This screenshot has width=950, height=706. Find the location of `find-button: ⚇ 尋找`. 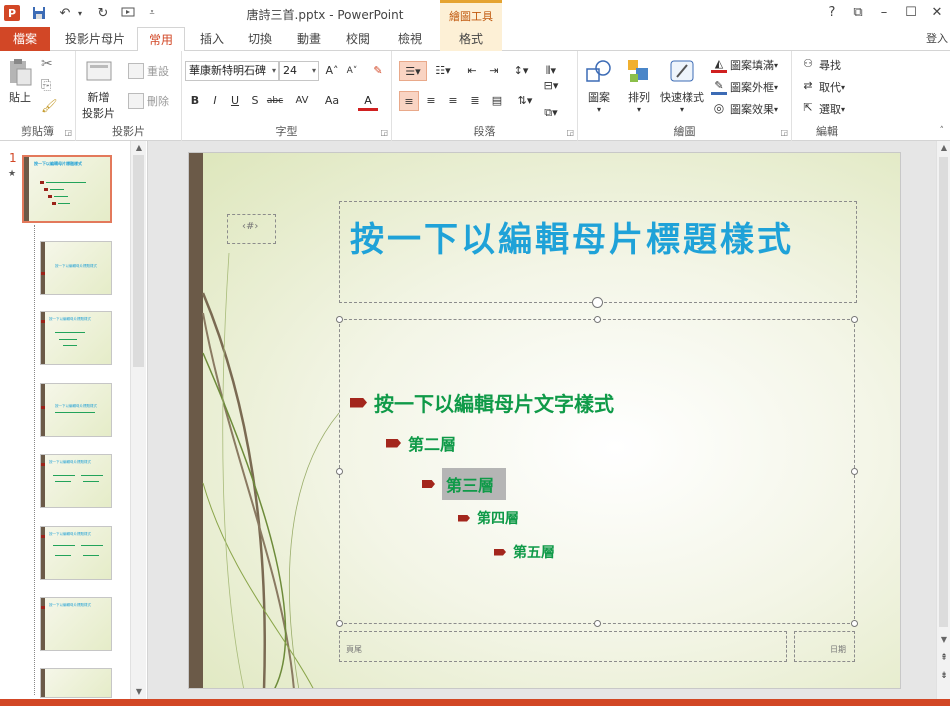

find-button: ⚇ 尋找 is located at coordinates (820, 65).